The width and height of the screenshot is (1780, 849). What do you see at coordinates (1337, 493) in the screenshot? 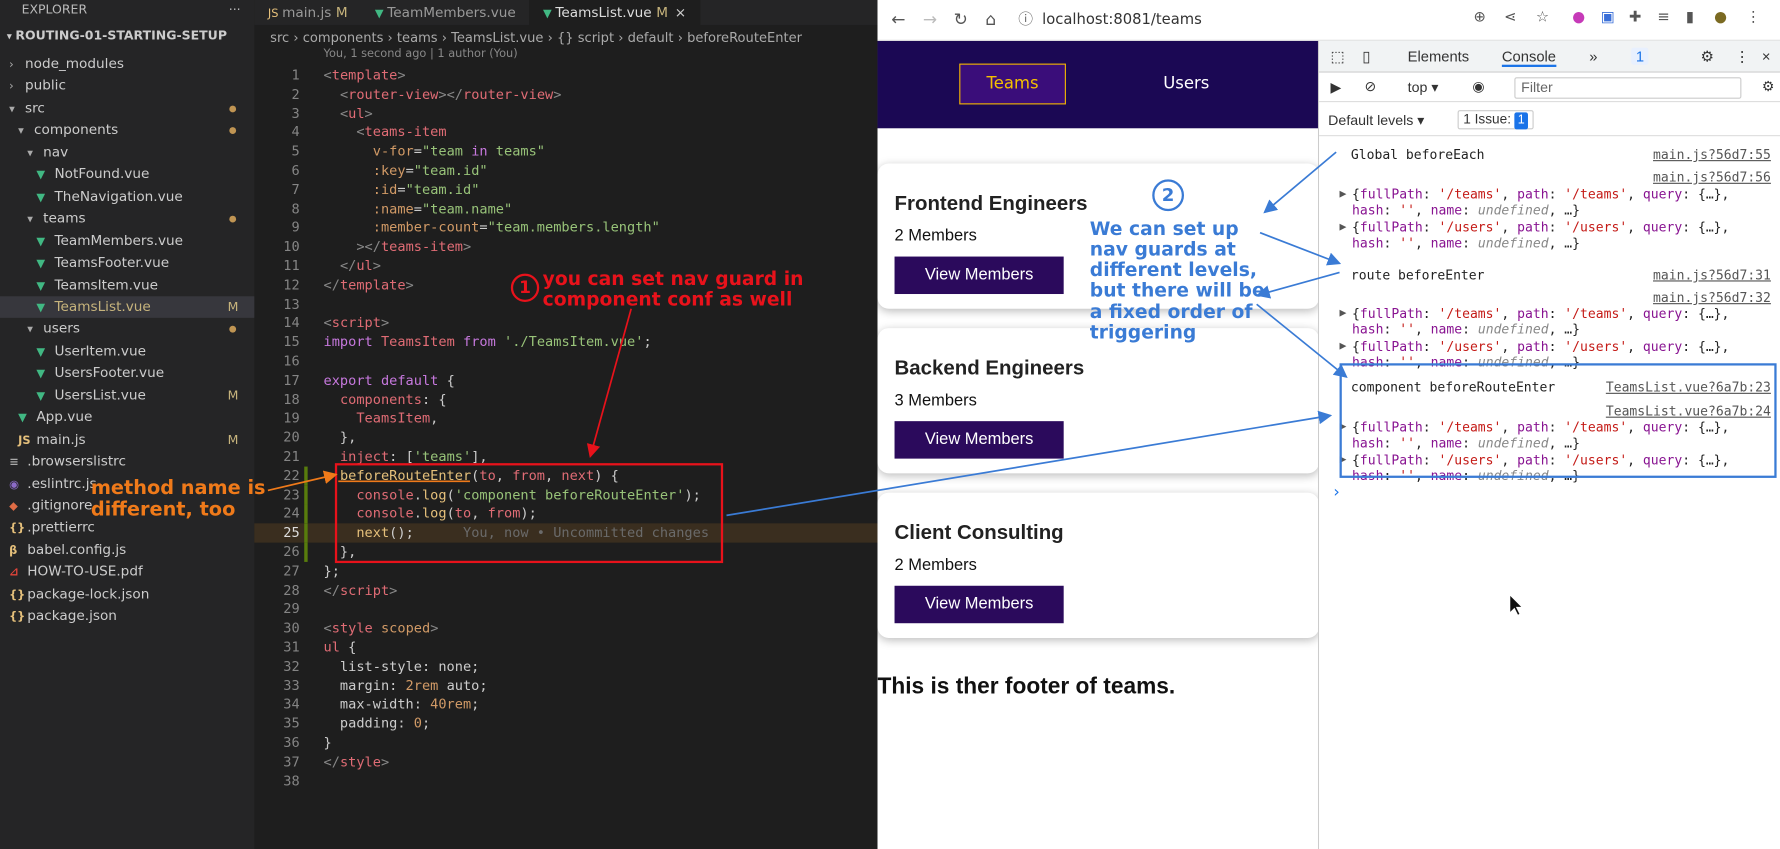
I see `console-prompt: ›` at bounding box center [1337, 493].